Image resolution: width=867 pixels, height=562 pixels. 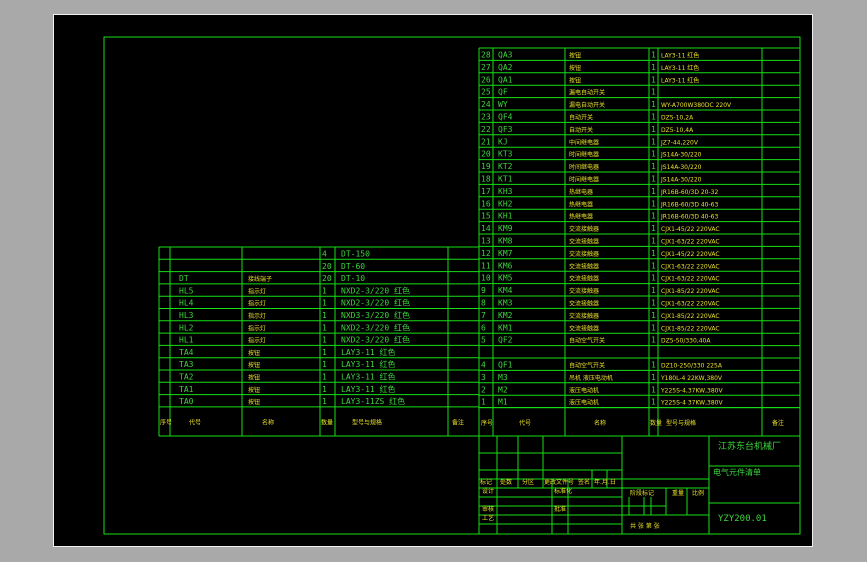 What do you see at coordinates (483, 303) in the screenshot?
I see `row-number: 8` at bounding box center [483, 303].